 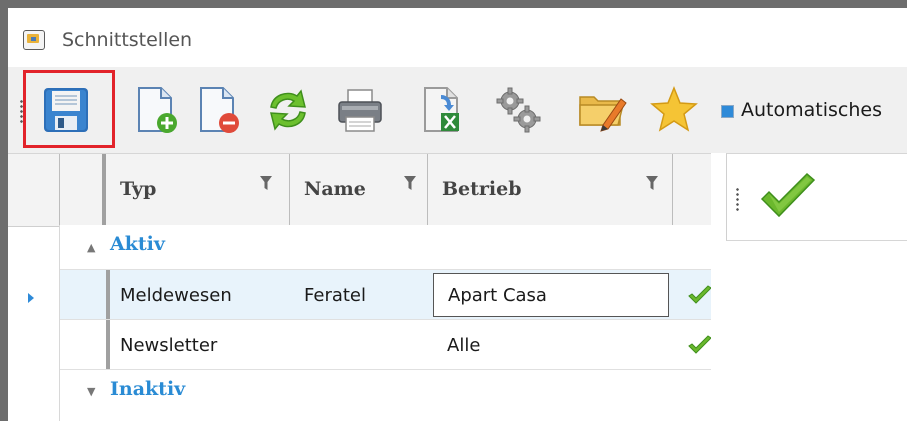 I want to click on table-row: Meldewesen Feratel Apart Casa, so click(x=386, y=294).